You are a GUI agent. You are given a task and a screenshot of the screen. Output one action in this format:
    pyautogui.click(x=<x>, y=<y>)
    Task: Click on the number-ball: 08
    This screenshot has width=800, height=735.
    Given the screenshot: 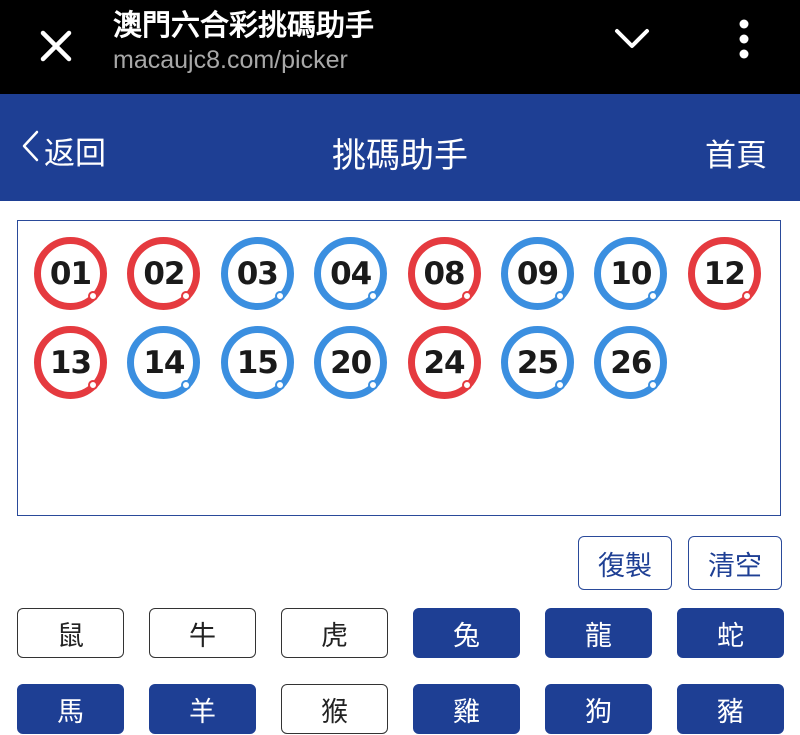 What is the action you would take?
    pyautogui.click(x=444, y=273)
    